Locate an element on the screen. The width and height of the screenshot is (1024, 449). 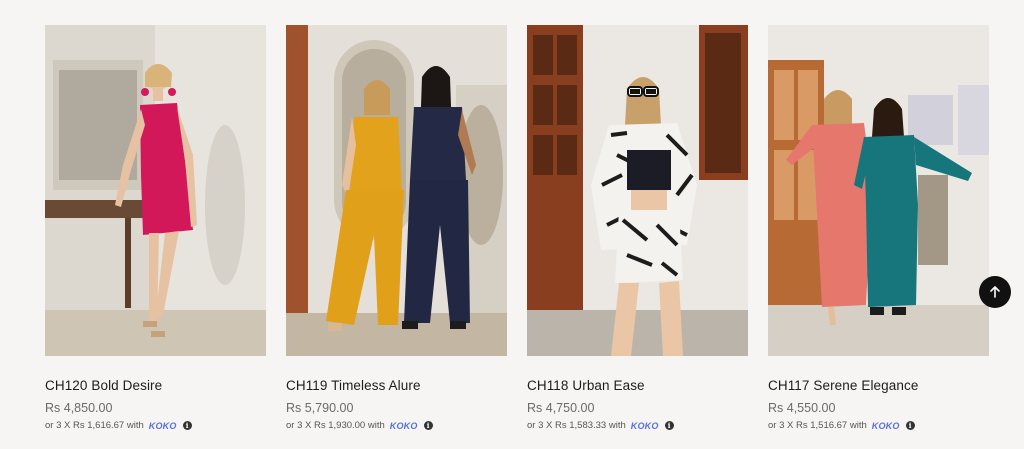
installment-text: or 3 X Rs 1,516.67 with is located at coordinates (817, 425).